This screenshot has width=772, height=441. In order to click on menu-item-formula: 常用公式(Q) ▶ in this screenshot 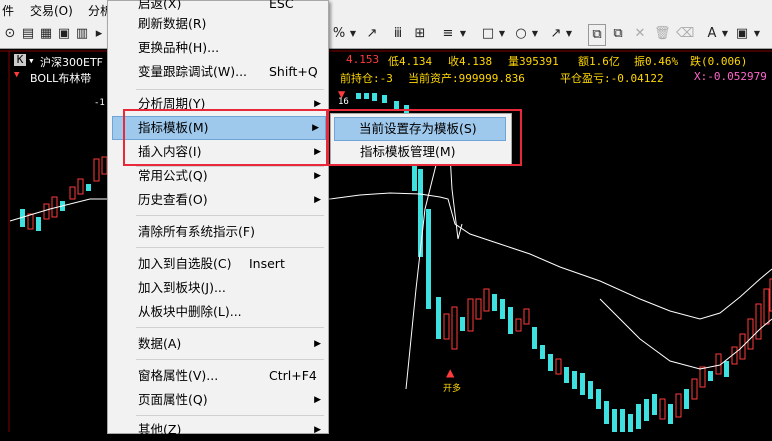, I will do `click(218, 176)`.